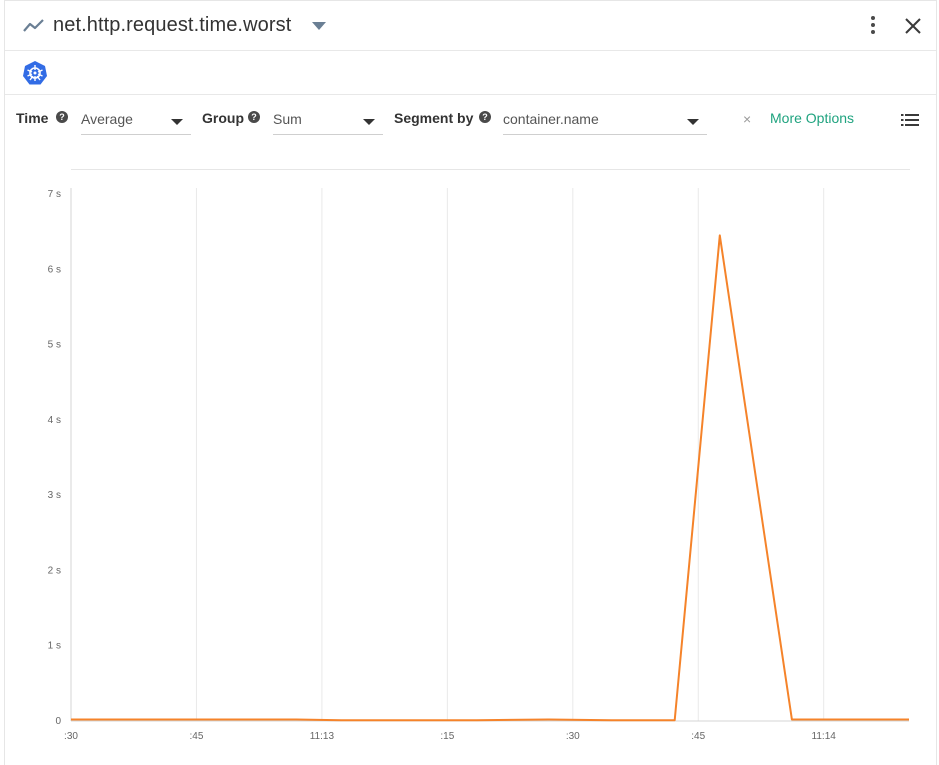 This screenshot has height=765, width=939. I want to click on y-tick-label: 0, so click(58, 721).